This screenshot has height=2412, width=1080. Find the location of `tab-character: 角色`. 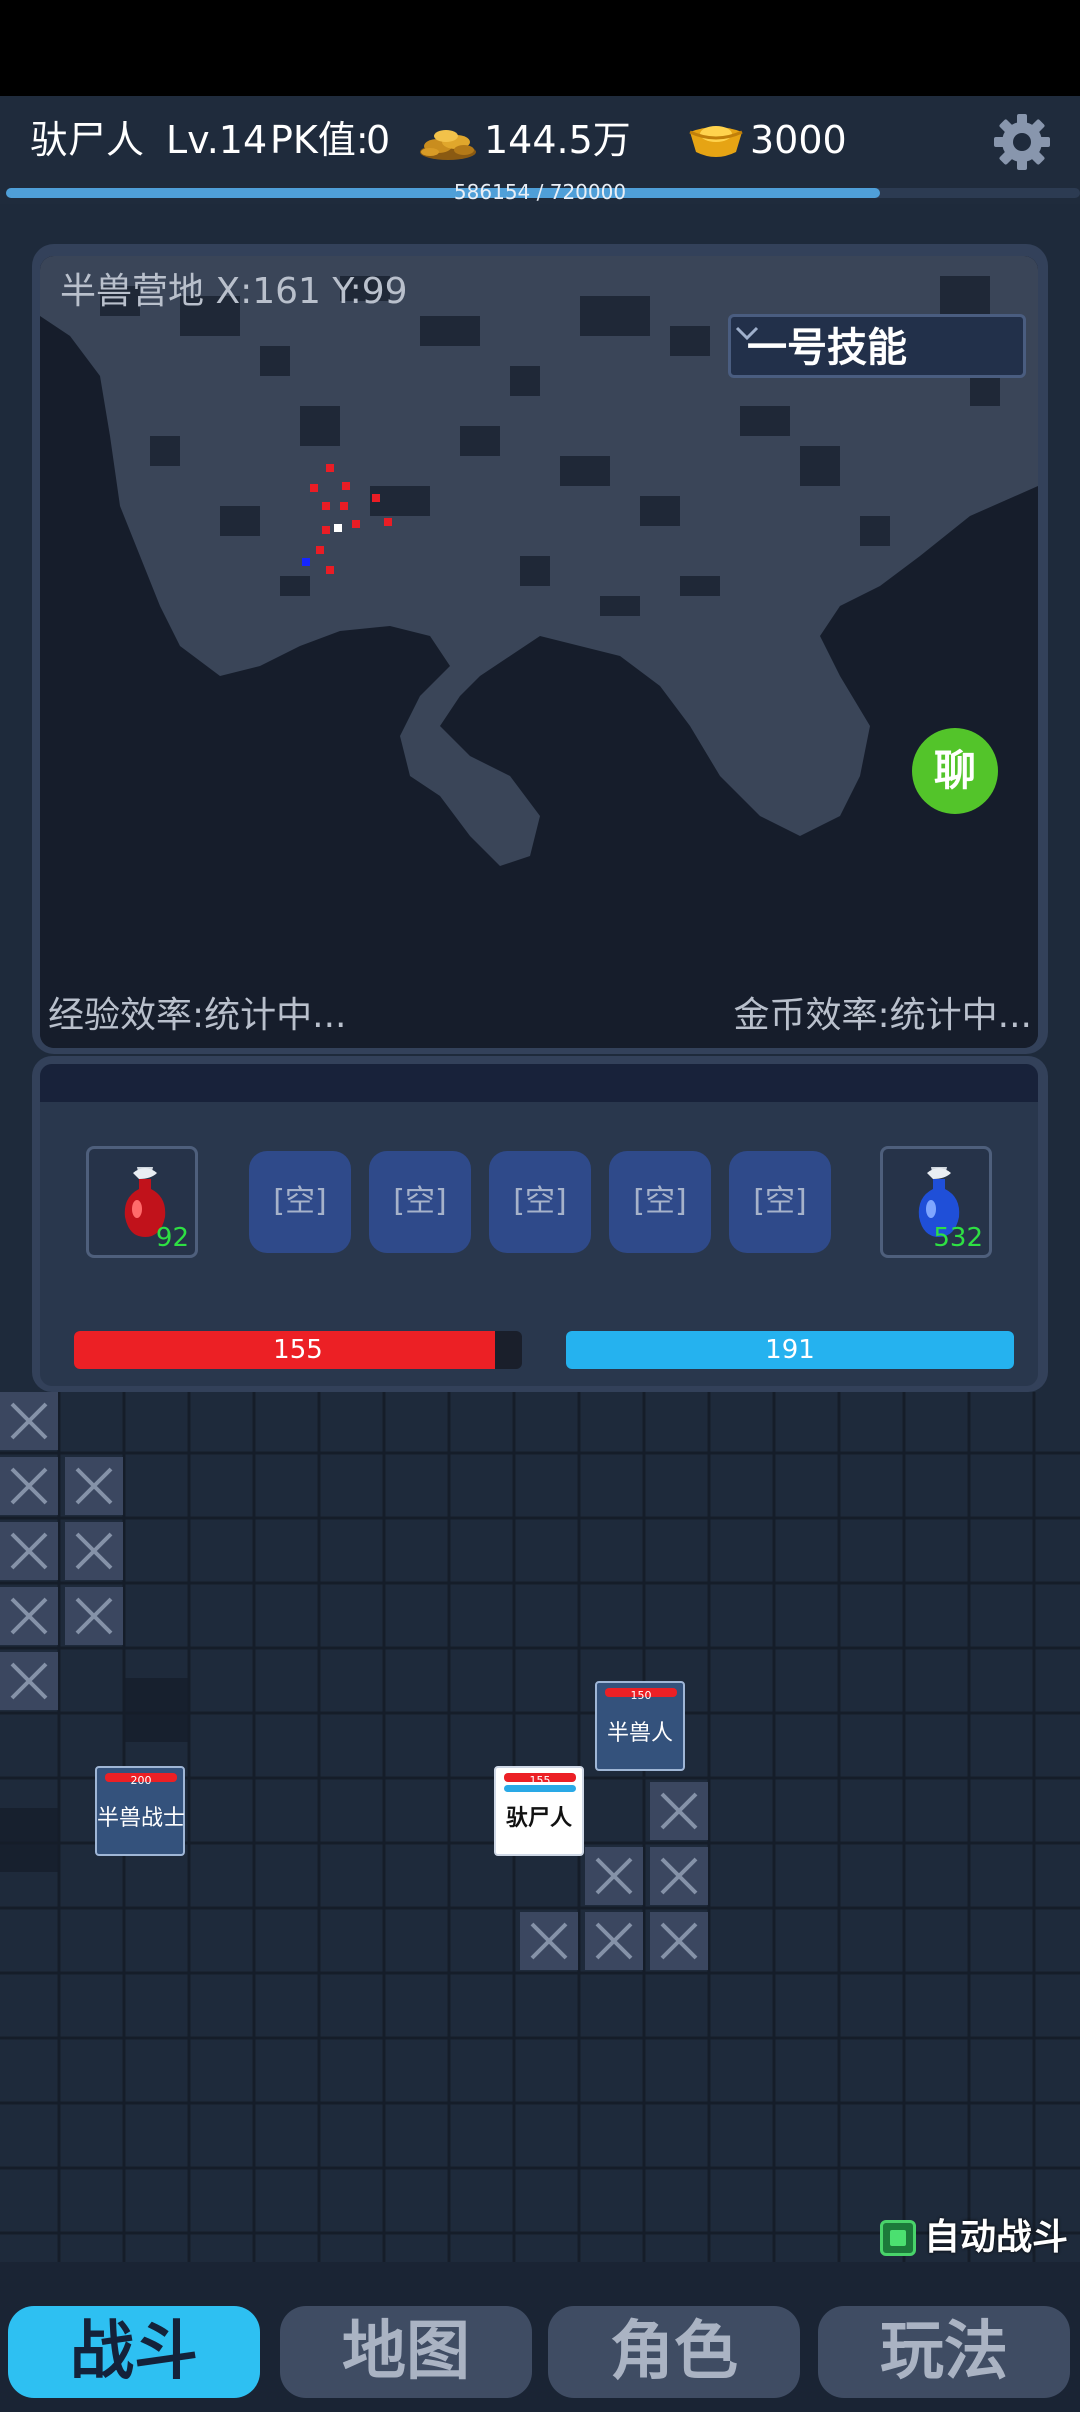

tab-character: 角色 is located at coordinates (674, 2352).